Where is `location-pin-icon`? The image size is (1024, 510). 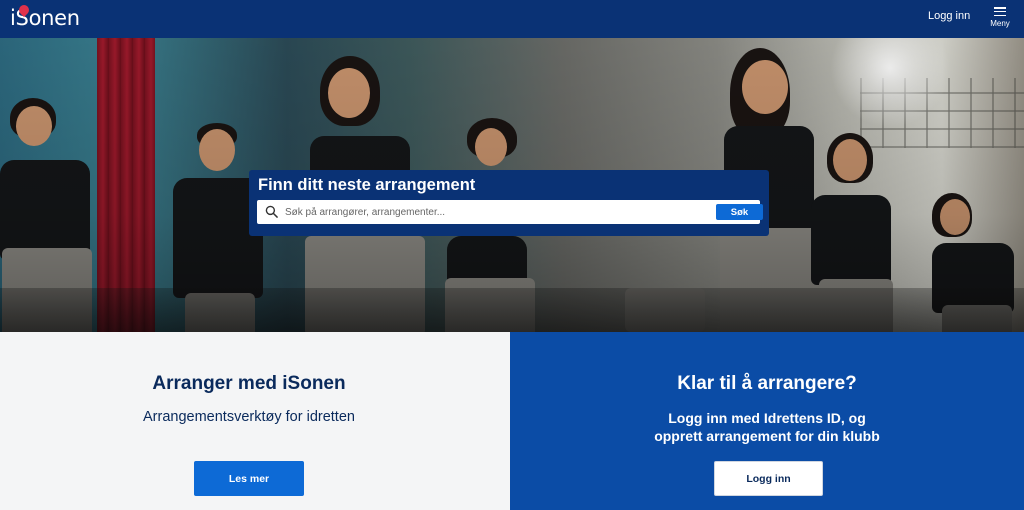 location-pin-icon is located at coordinates (23, 10).